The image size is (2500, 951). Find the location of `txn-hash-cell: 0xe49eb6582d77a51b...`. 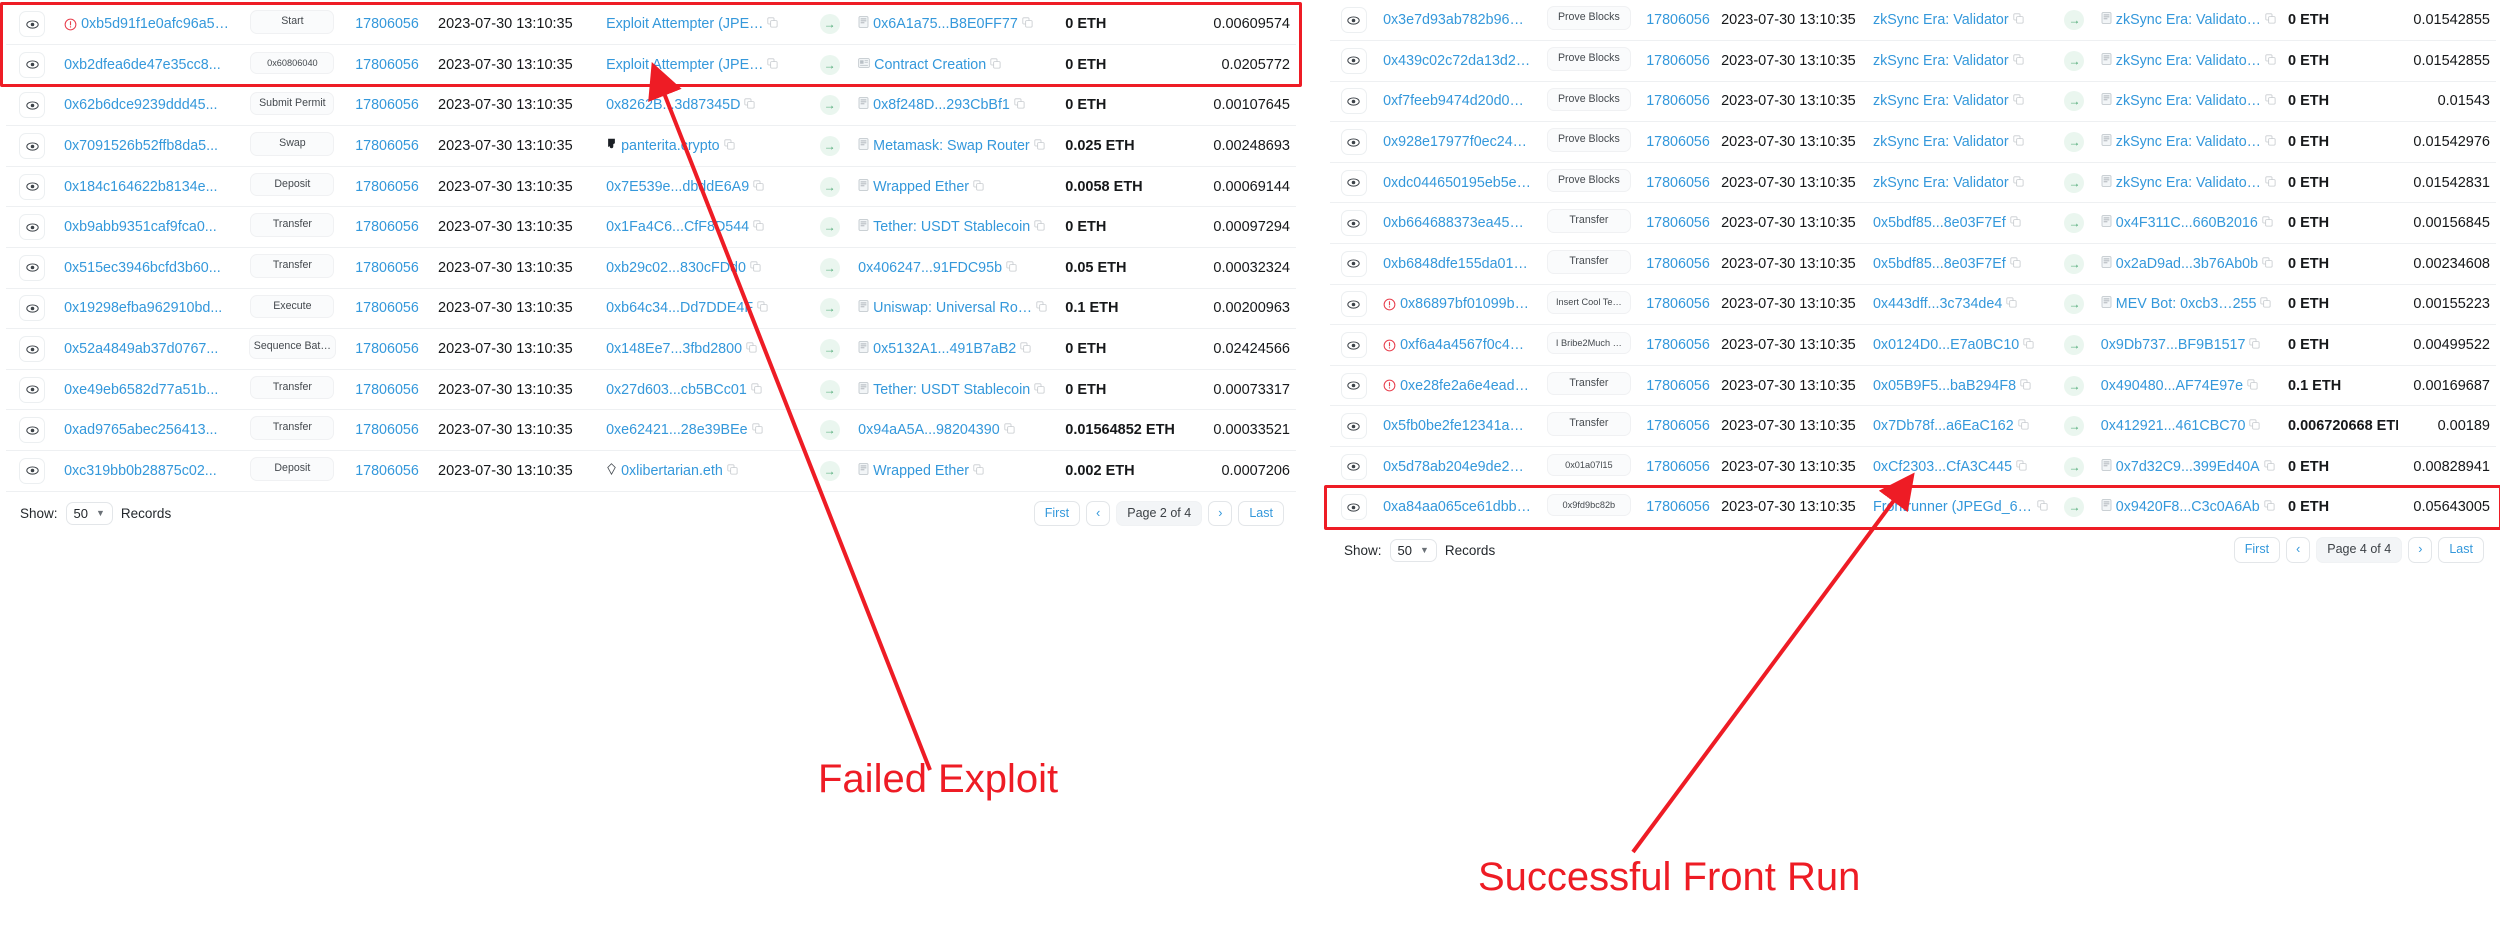

txn-hash-cell: 0xe49eb6582d77a51b... is located at coordinates (147, 390).